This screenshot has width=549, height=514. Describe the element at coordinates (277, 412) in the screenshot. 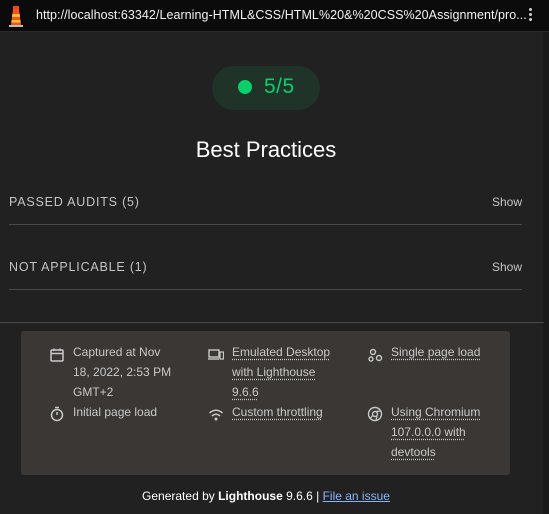

I see `throttling-link: Custom throttling` at that location.